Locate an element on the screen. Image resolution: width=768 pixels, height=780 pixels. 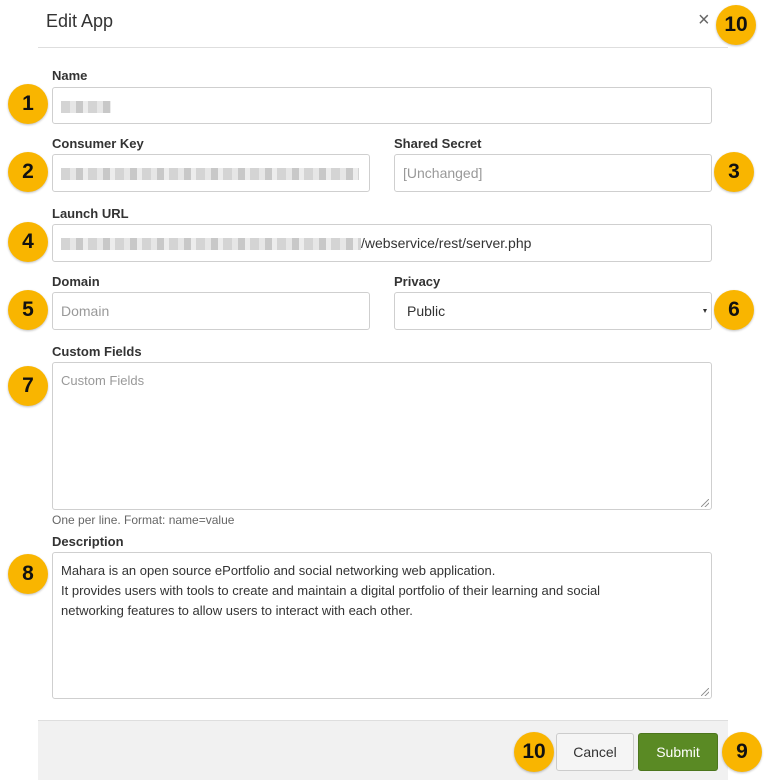
callout-badge-8: 8 is located at coordinates (28, 574).